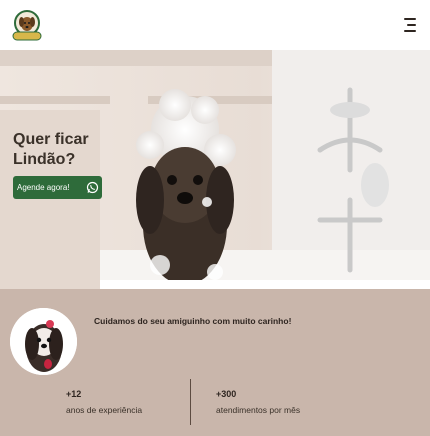  Describe the element at coordinates (190, 402) in the screenshot. I see `stats-divider` at that location.